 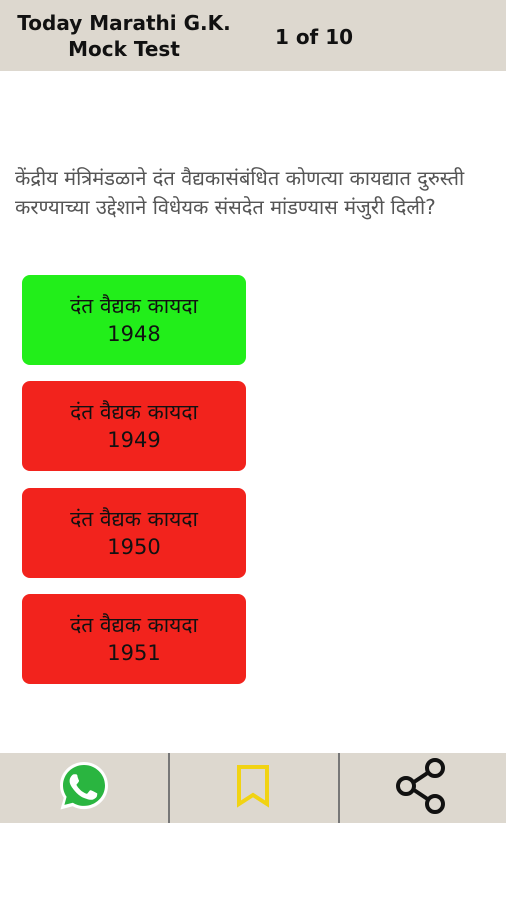 What do you see at coordinates (124, 36) in the screenshot?
I see `app-title: Today Marathi G.K. Mock Test` at bounding box center [124, 36].